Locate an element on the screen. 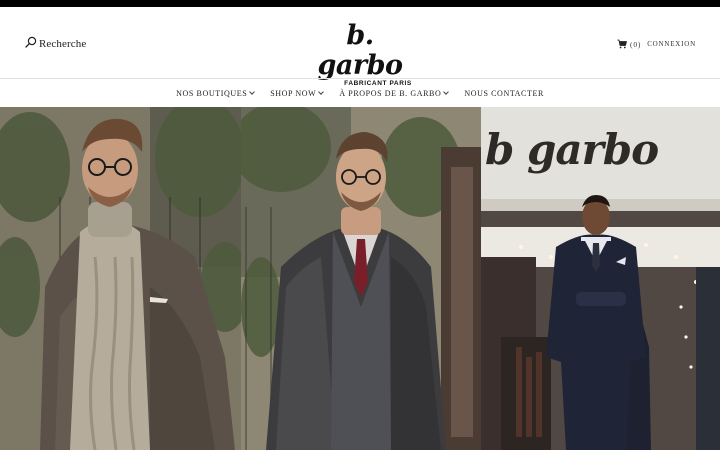 This screenshot has height=450, width=720. search-icon is located at coordinates (31, 44).